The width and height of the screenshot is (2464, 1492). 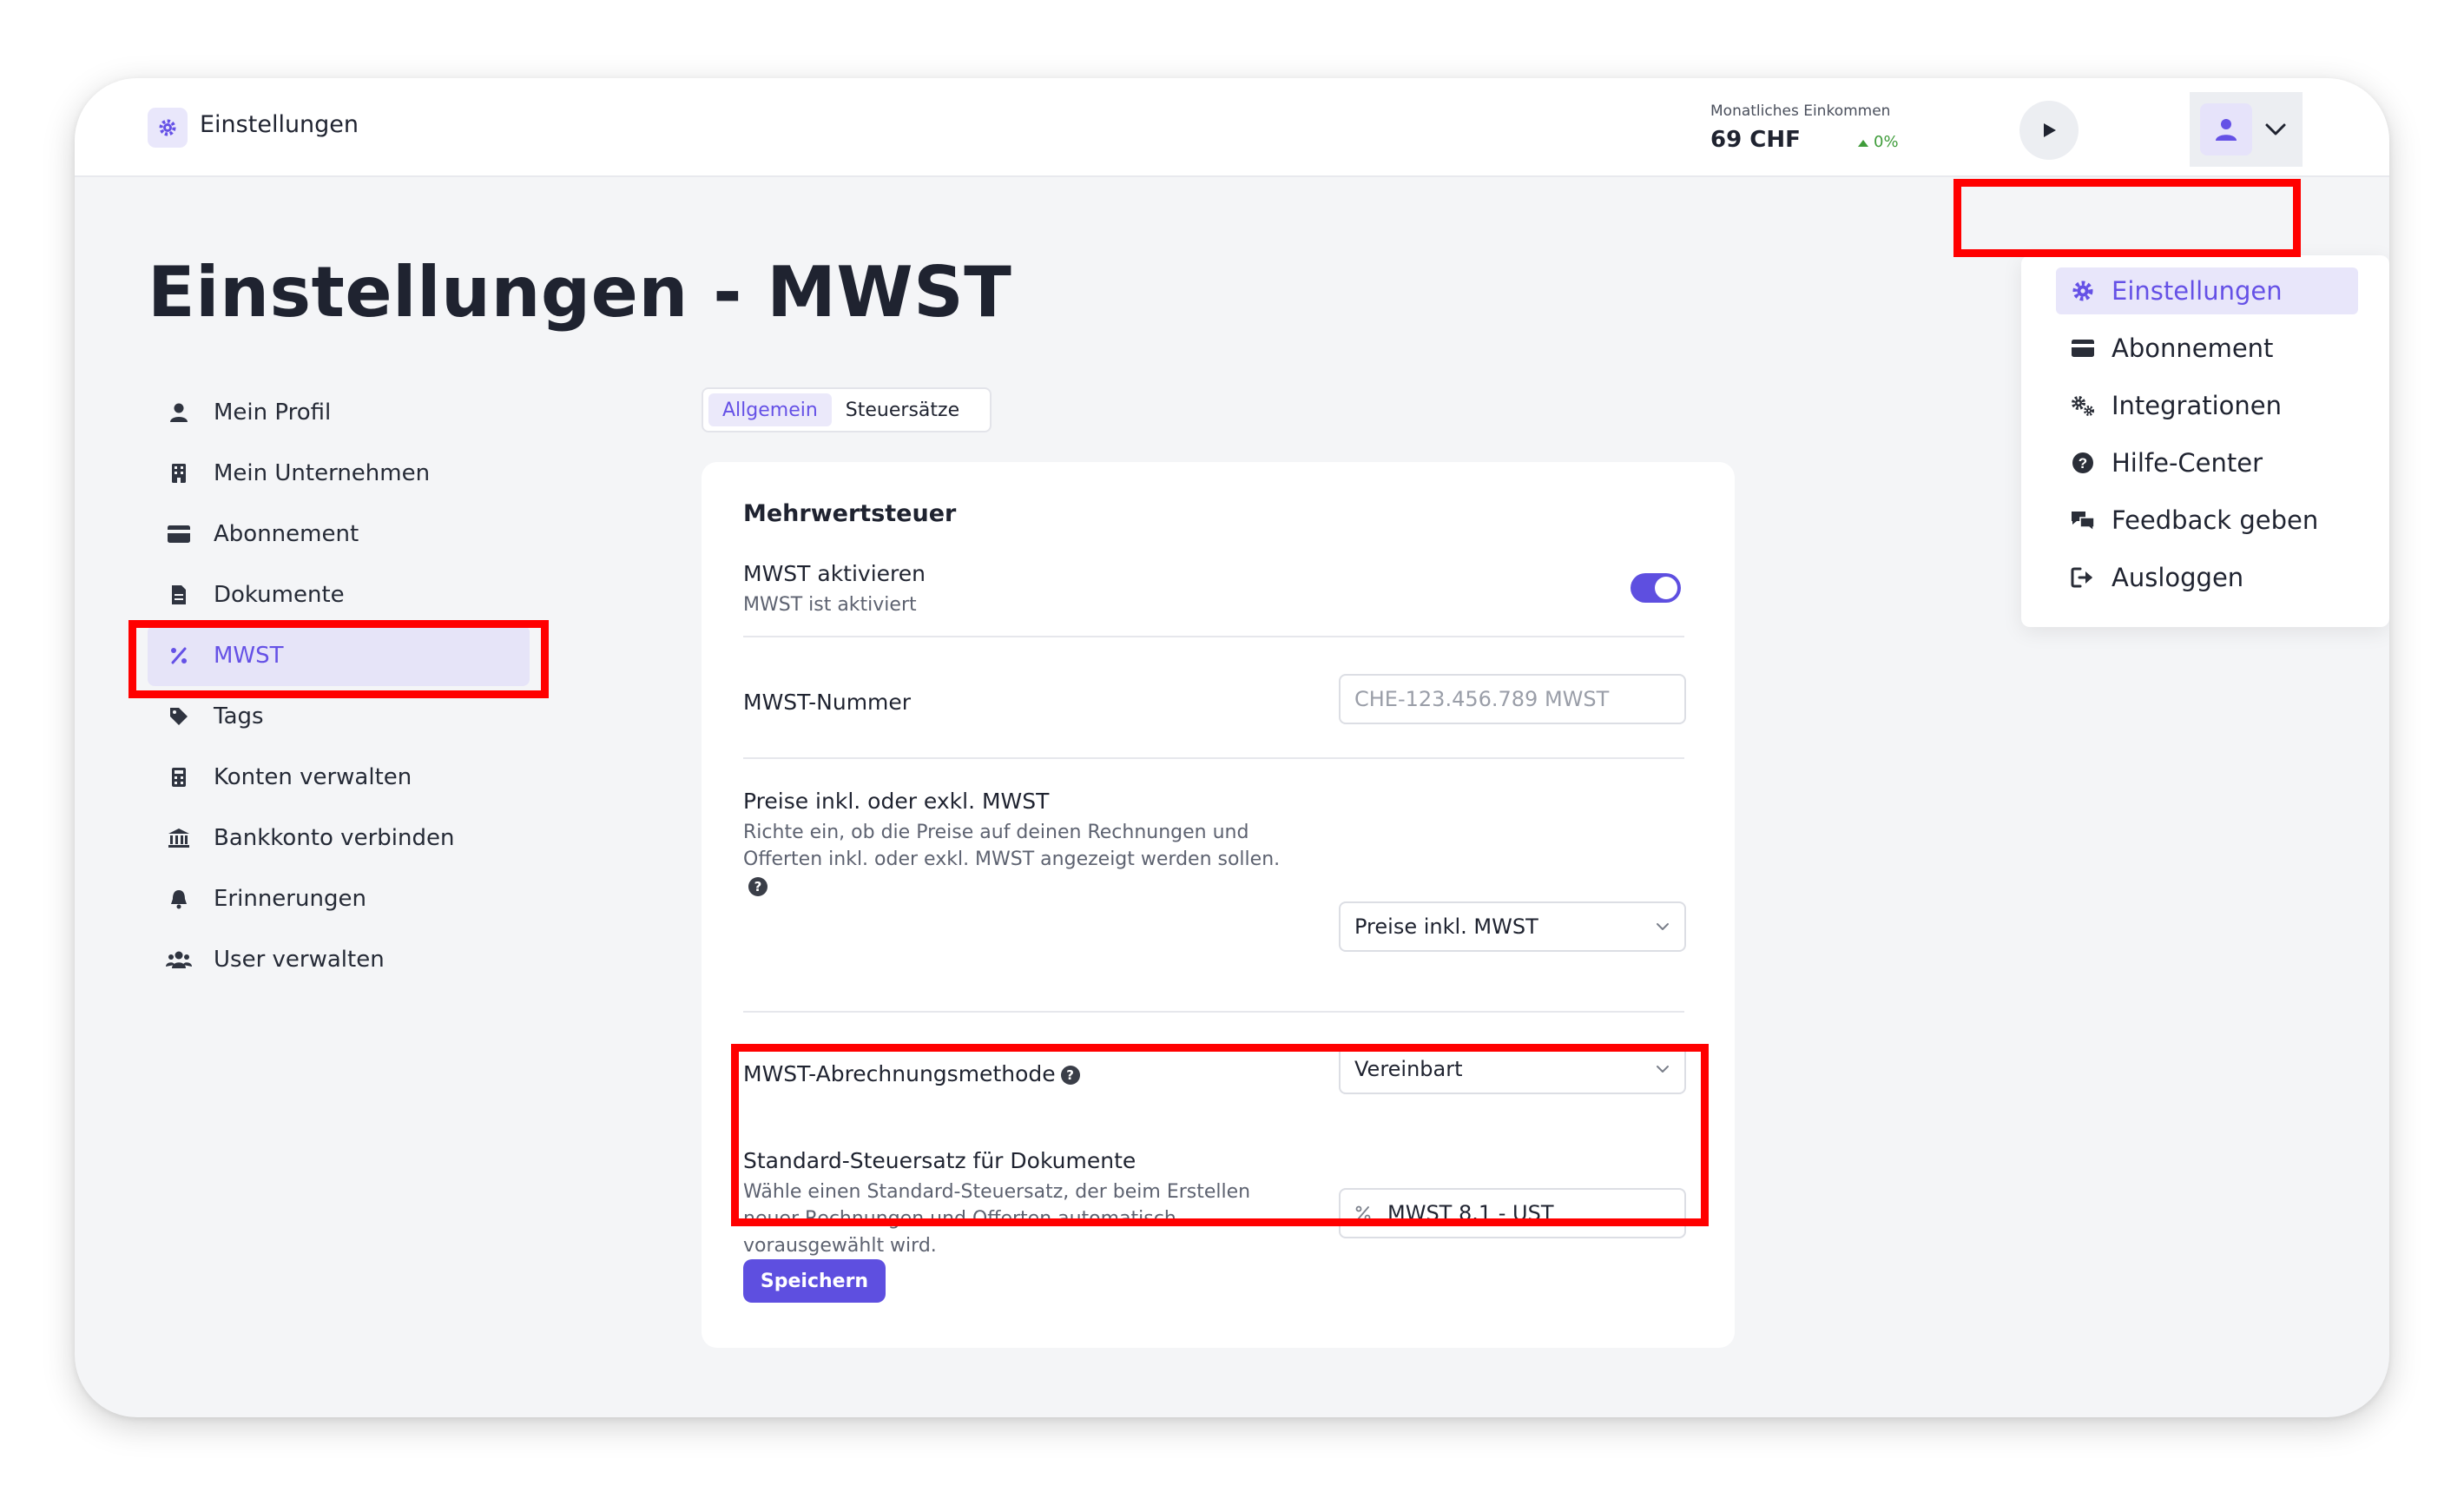 What do you see at coordinates (1512, 699) in the screenshot?
I see `vat-number-input: CHE-123.456.789 MWST` at bounding box center [1512, 699].